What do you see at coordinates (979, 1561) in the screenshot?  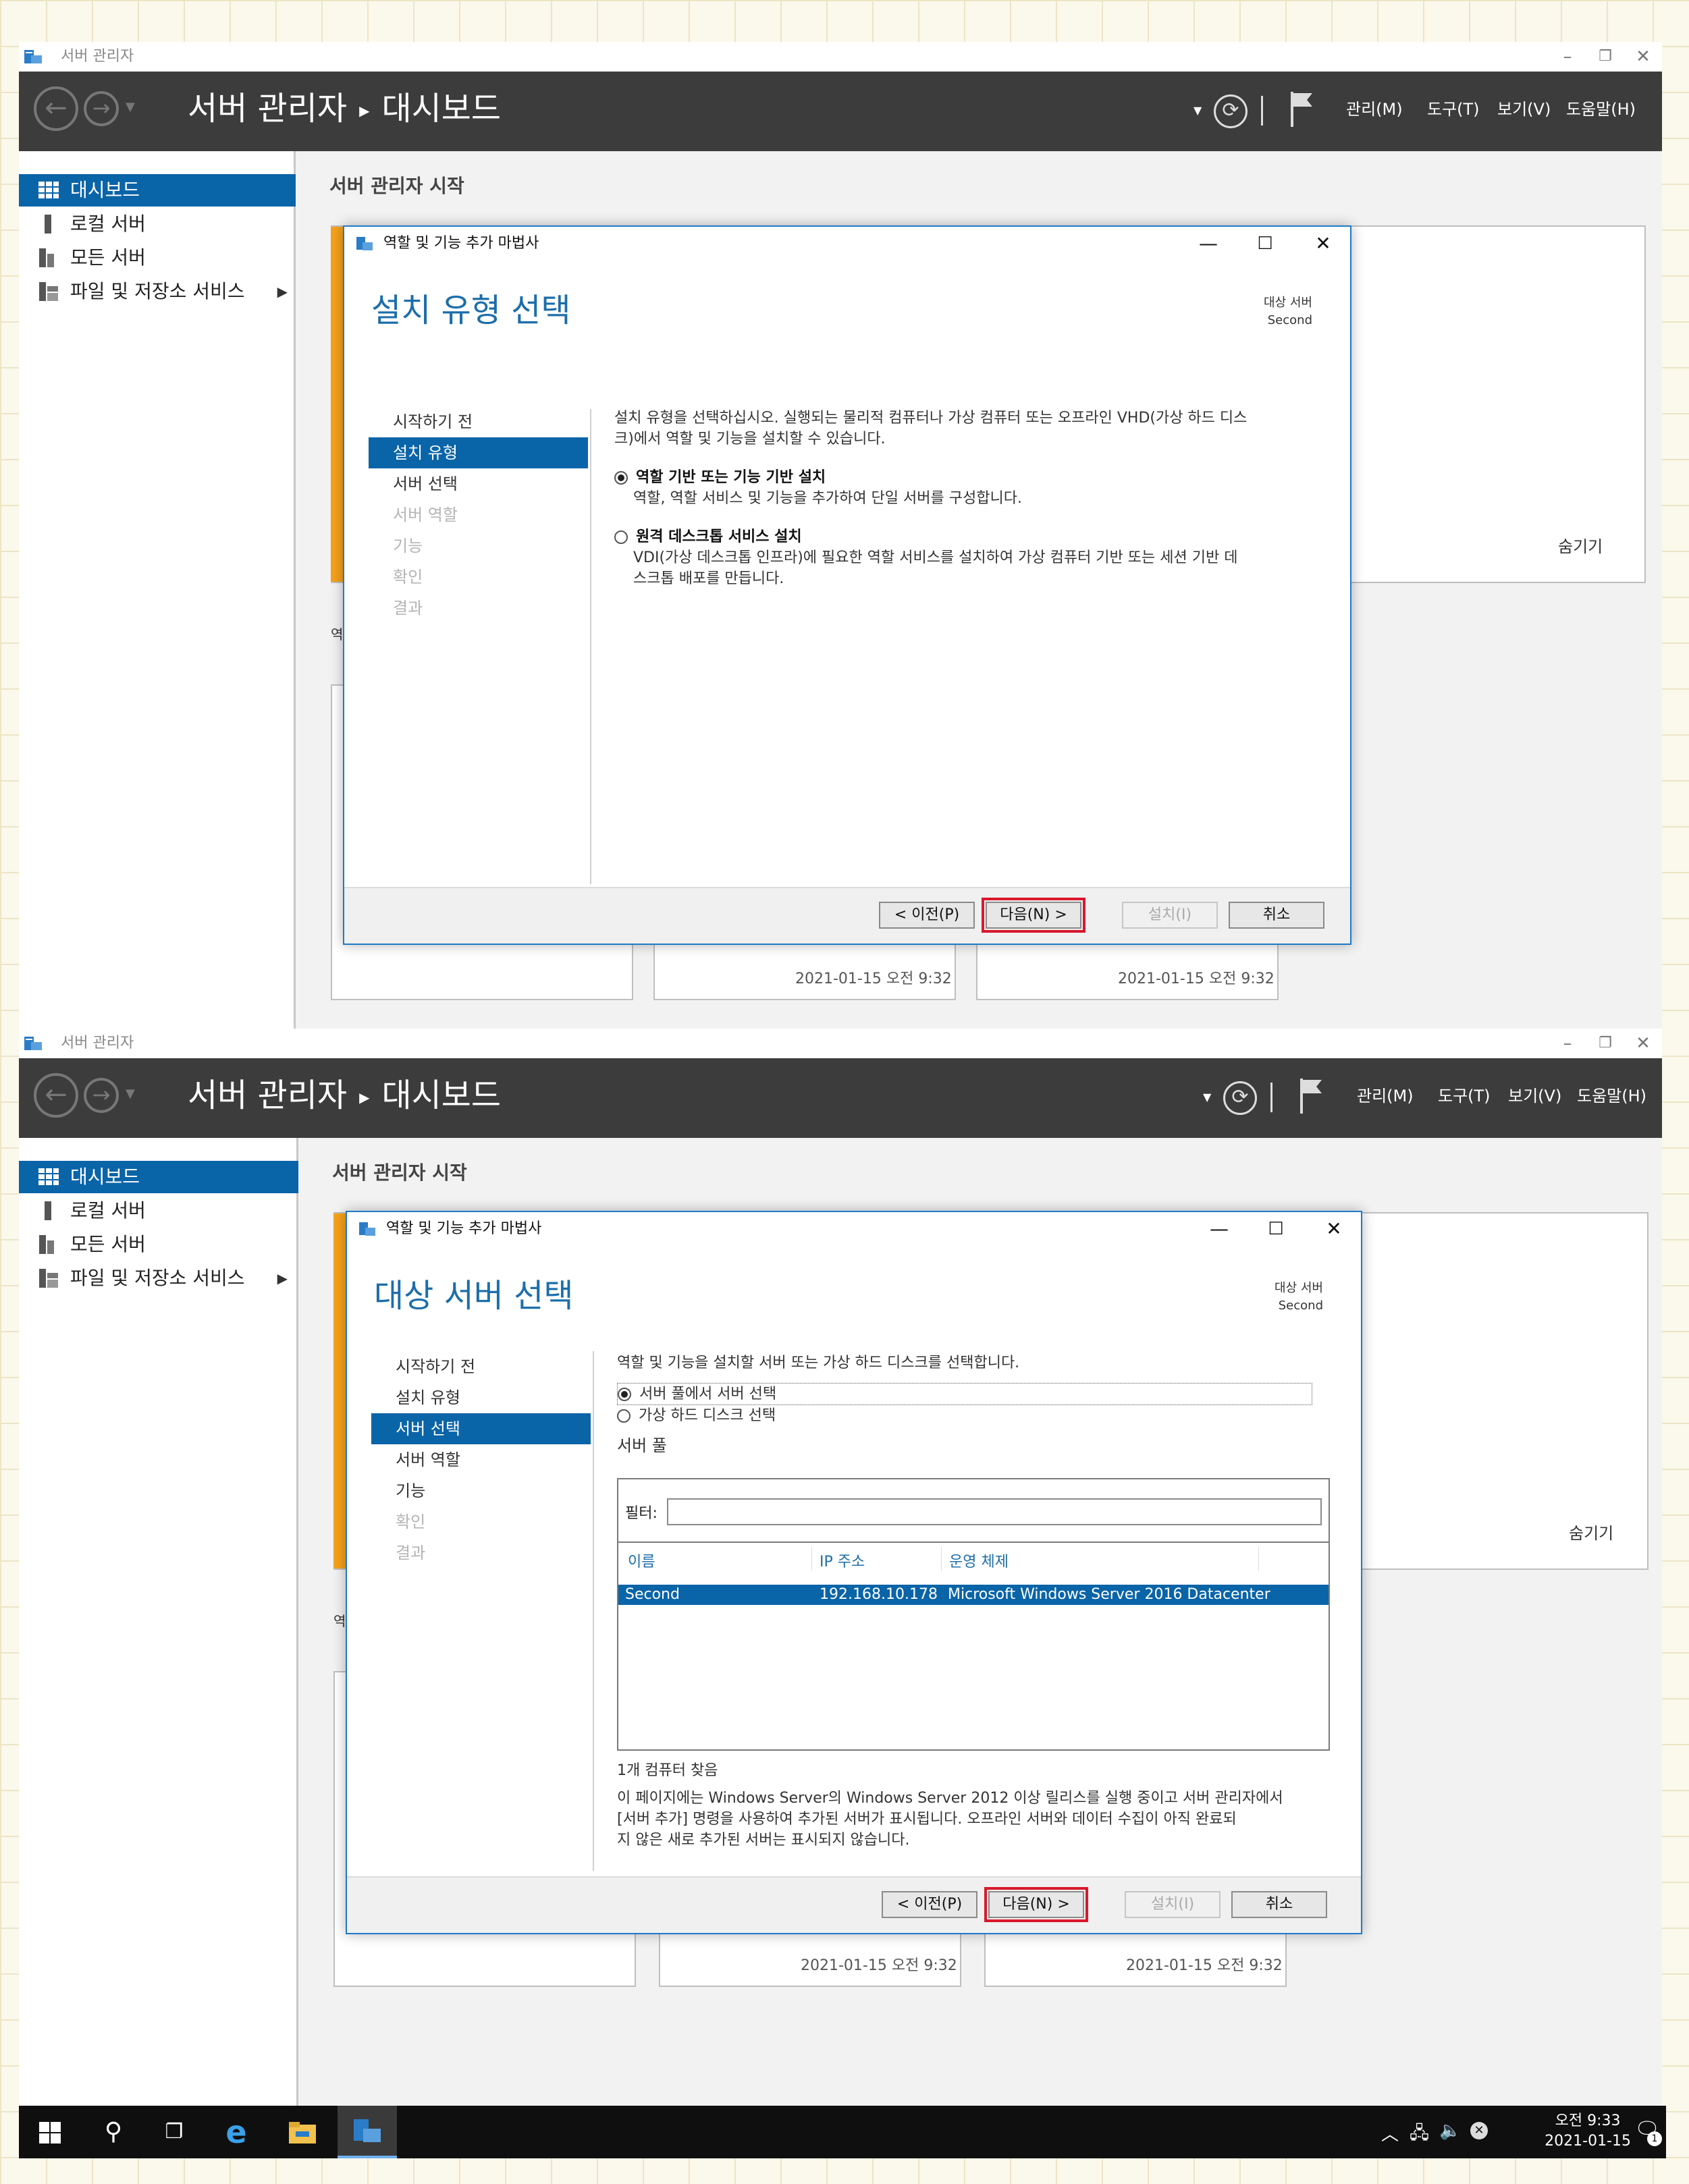 I see `column-header-os: 운영 체제` at bounding box center [979, 1561].